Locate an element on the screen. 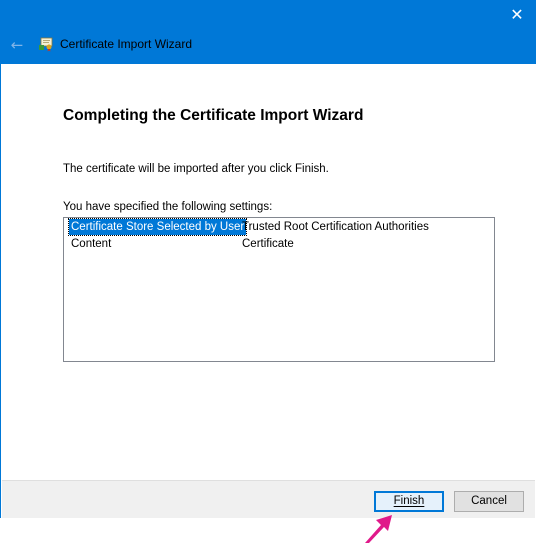  page-background is located at coordinates (268, 530).